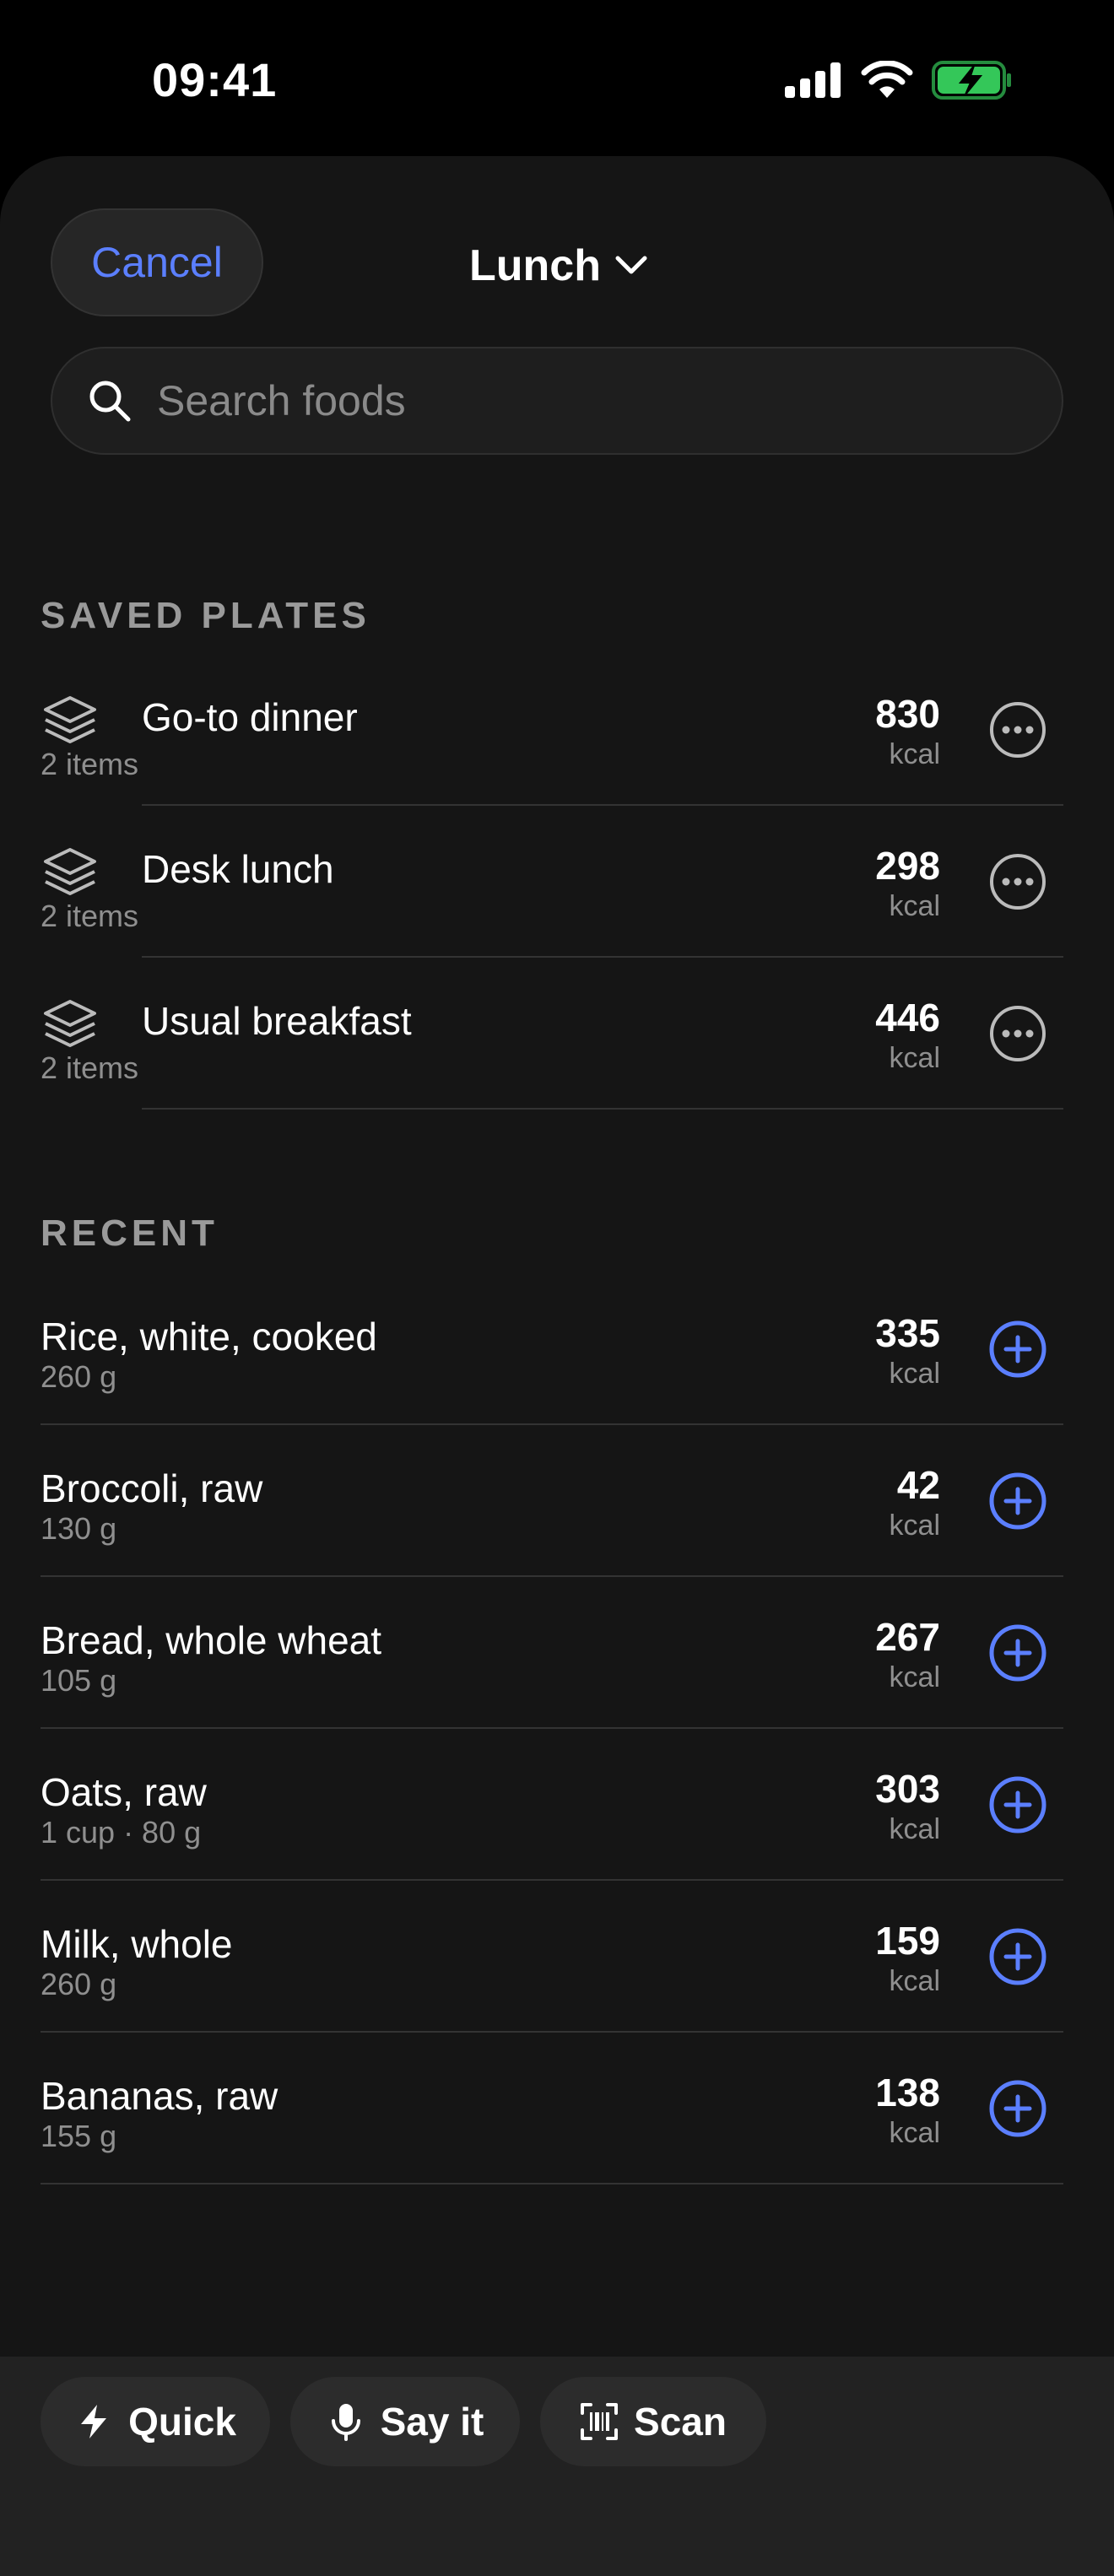 Image resolution: width=1114 pixels, height=2576 pixels. I want to click on kcal-value: 303, so click(907, 1789).